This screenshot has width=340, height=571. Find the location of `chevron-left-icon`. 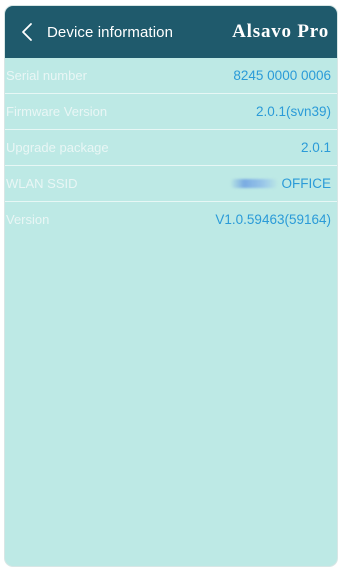

chevron-left-icon is located at coordinates (27, 32).